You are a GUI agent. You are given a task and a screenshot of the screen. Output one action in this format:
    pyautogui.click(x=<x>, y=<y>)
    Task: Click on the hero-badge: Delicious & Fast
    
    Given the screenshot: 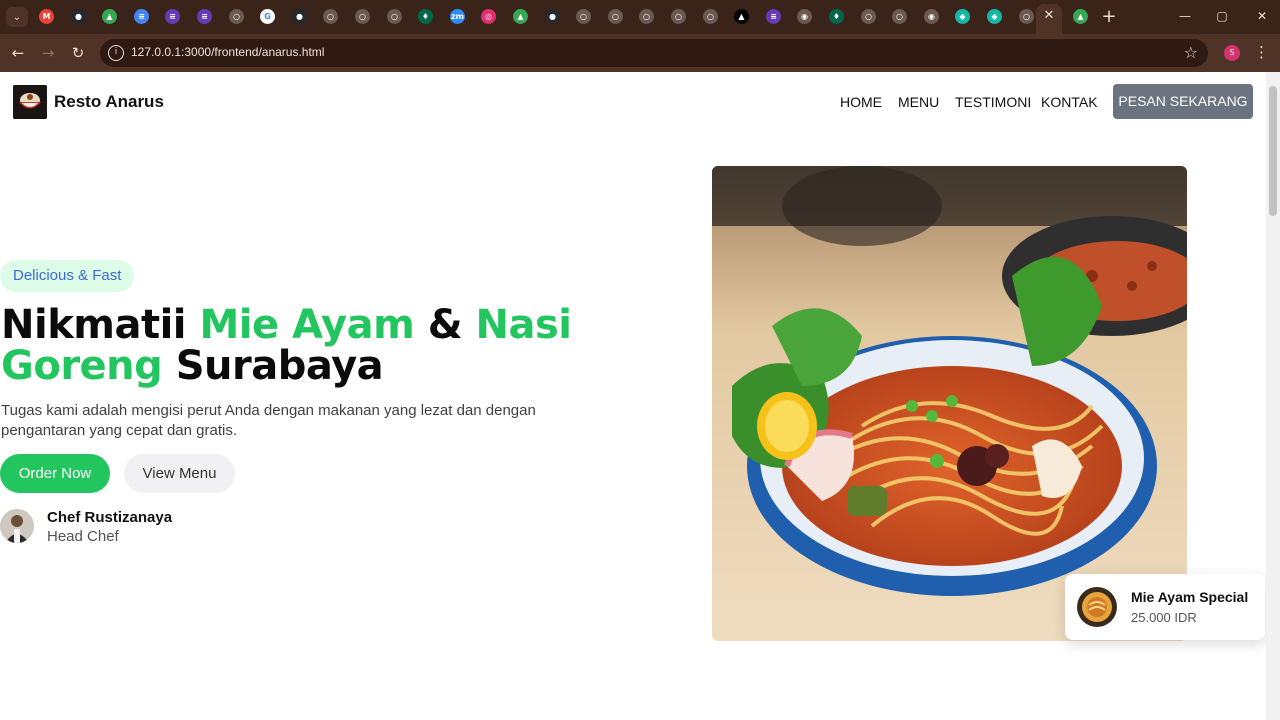 What is the action you would take?
    pyautogui.click(x=67, y=276)
    